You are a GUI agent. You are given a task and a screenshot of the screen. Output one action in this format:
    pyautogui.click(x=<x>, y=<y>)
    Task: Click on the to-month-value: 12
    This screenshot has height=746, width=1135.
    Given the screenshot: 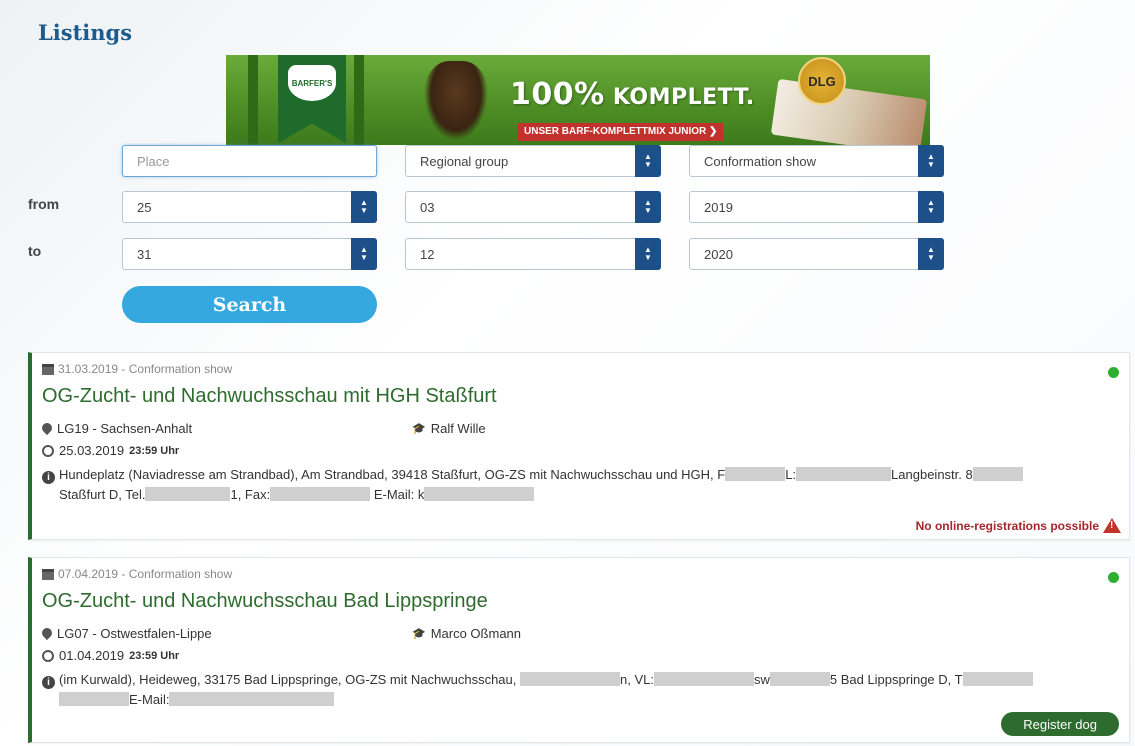 What is the action you would take?
    pyautogui.click(x=427, y=254)
    